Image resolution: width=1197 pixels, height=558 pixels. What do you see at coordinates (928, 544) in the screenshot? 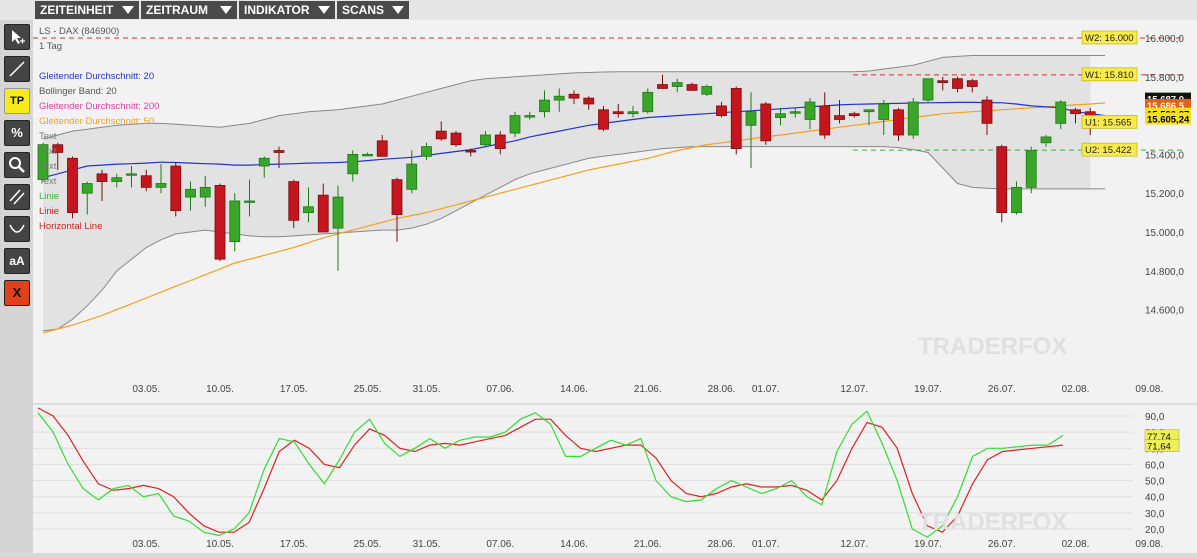
I see `stoch-date-tick-label: 19.07.` at bounding box center [928, 544].